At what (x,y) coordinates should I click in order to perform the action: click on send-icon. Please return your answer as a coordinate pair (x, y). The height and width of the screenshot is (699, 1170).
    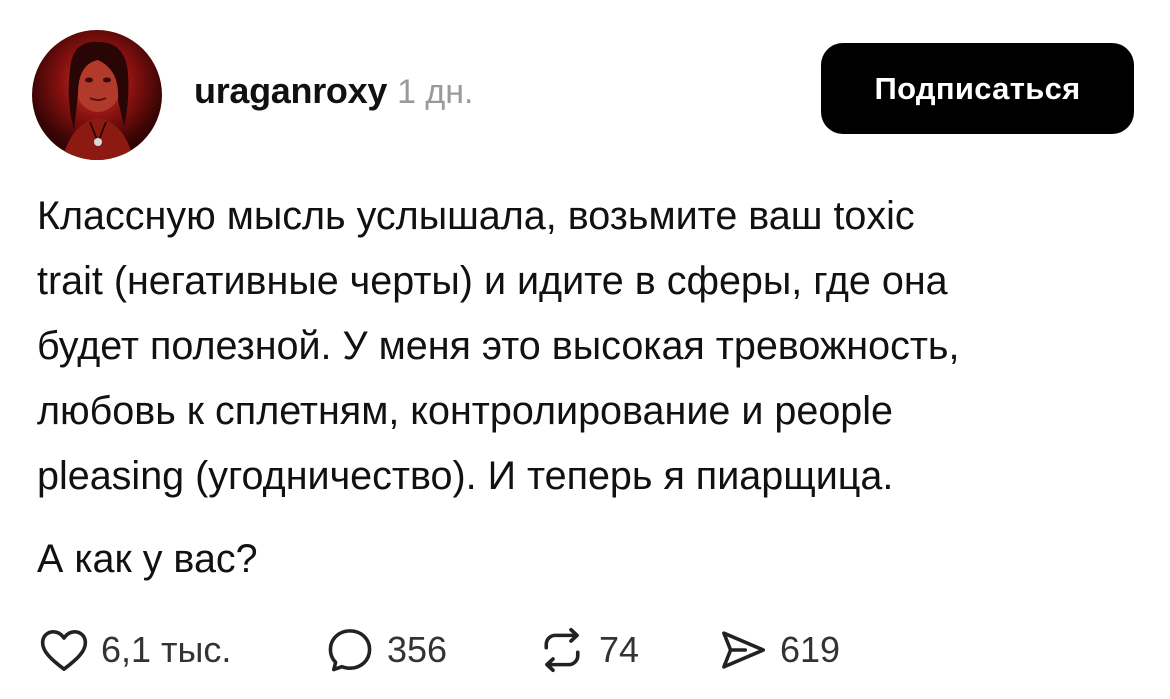
    Looking at the image, I should click on (743, 650).